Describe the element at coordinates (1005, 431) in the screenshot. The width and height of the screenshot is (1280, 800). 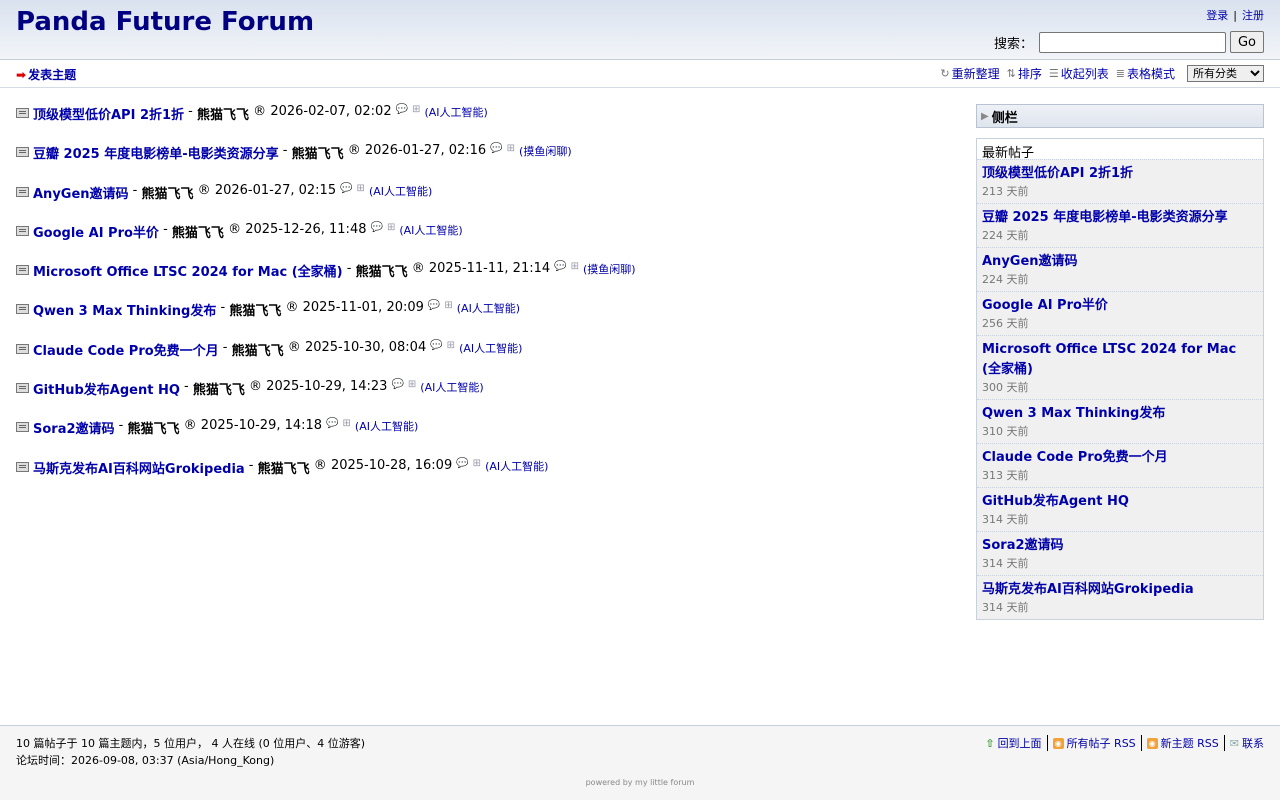
I see `latest-post-age: 310 天前` at that location.